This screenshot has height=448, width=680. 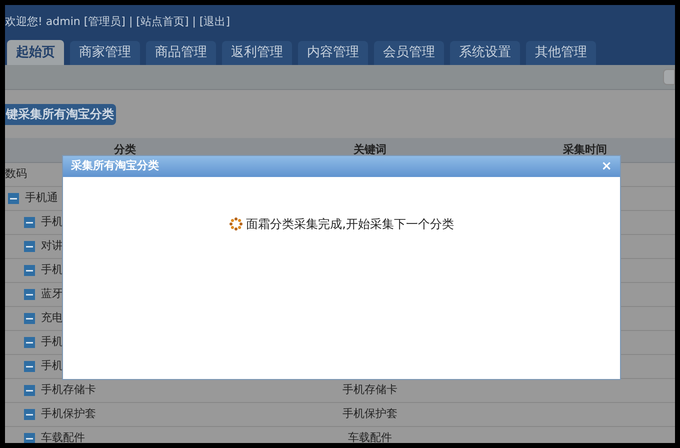 I want to click on nav-tab: 商家管理, so click(x=105, y=53).